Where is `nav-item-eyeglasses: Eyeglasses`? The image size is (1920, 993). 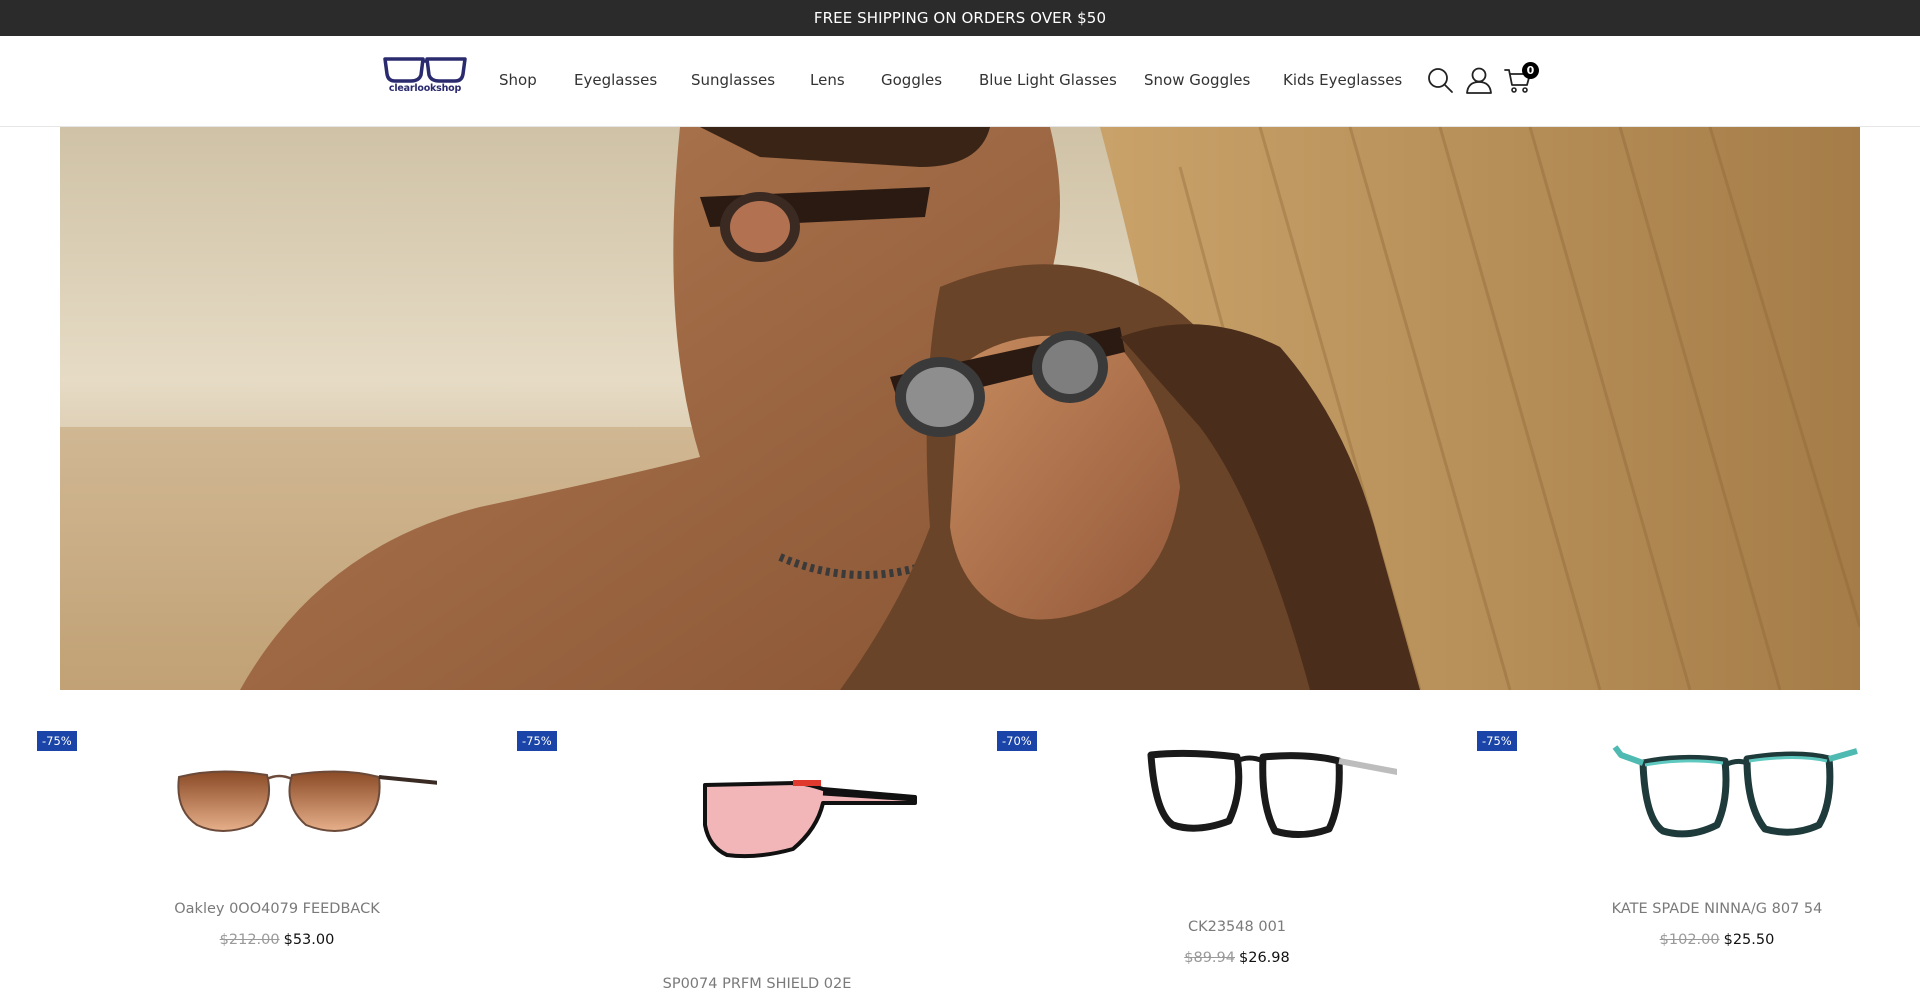
nav-item-eyeglasses: Eyeglasses is located at coordinates (615, 80).